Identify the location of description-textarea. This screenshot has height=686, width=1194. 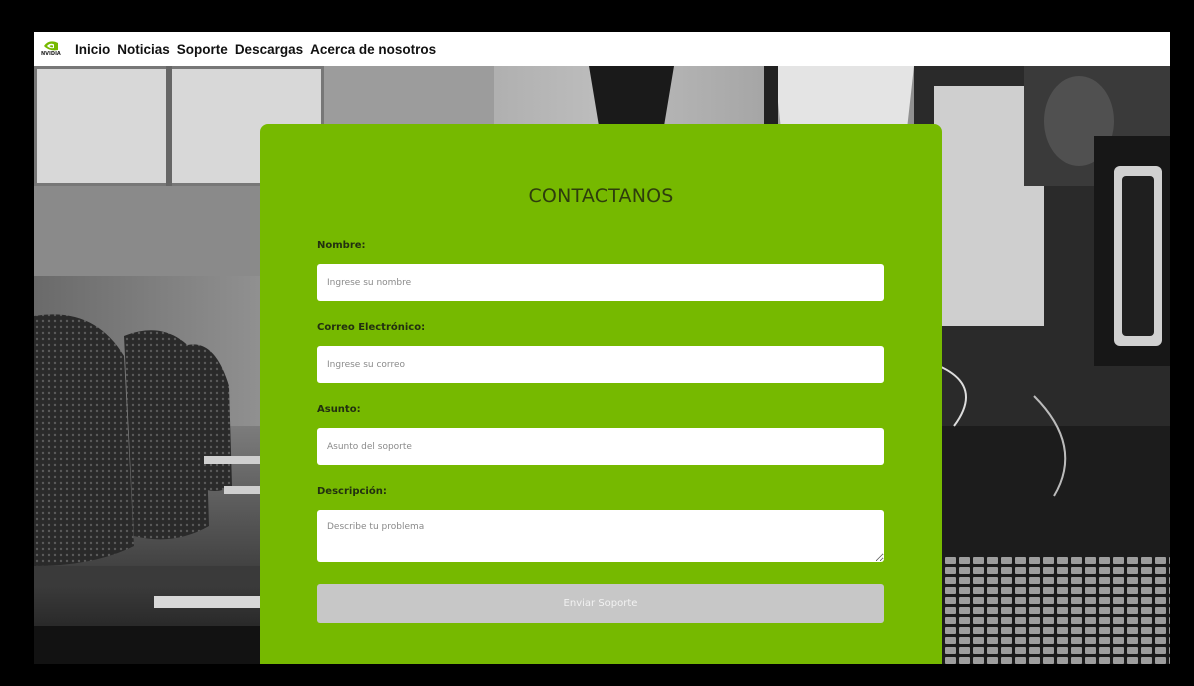
(600, 536).